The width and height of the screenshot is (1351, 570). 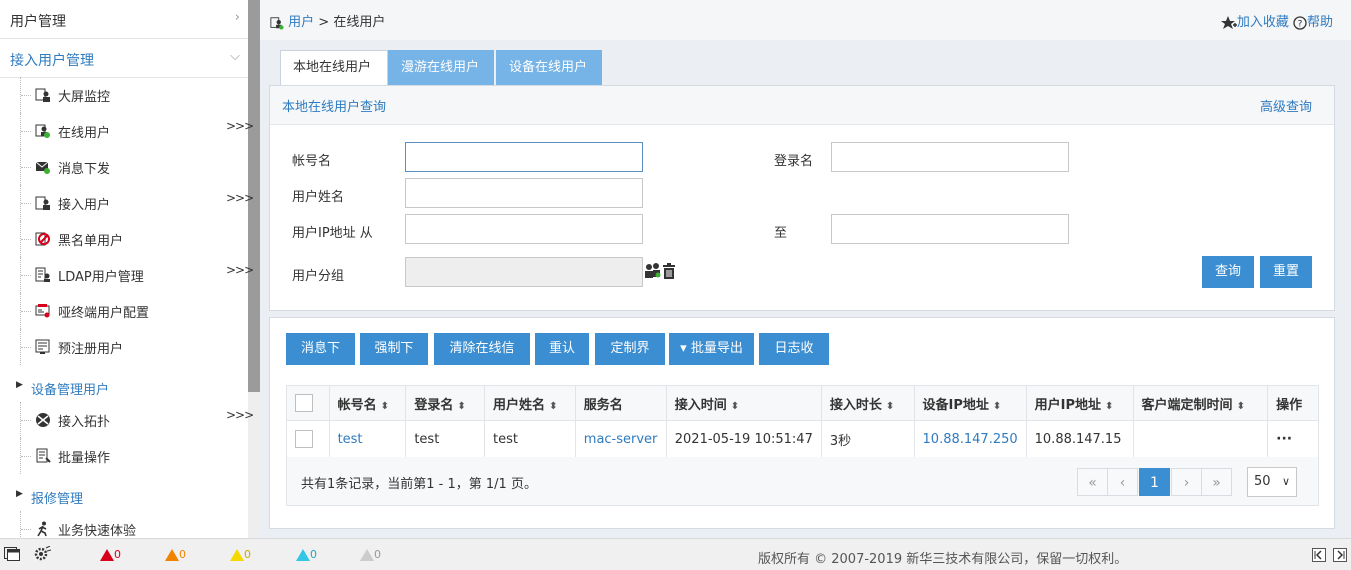 I want to click on col-device-ip: 设备IP地址 ⬍, so click(x=970, y=403).